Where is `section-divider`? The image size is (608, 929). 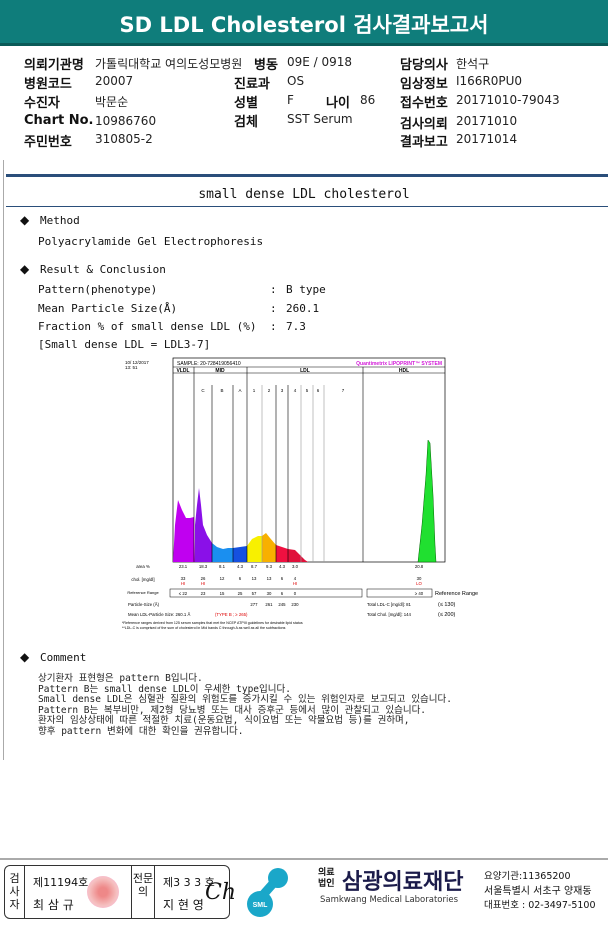 section-divider is located at coordinates (307, 175).